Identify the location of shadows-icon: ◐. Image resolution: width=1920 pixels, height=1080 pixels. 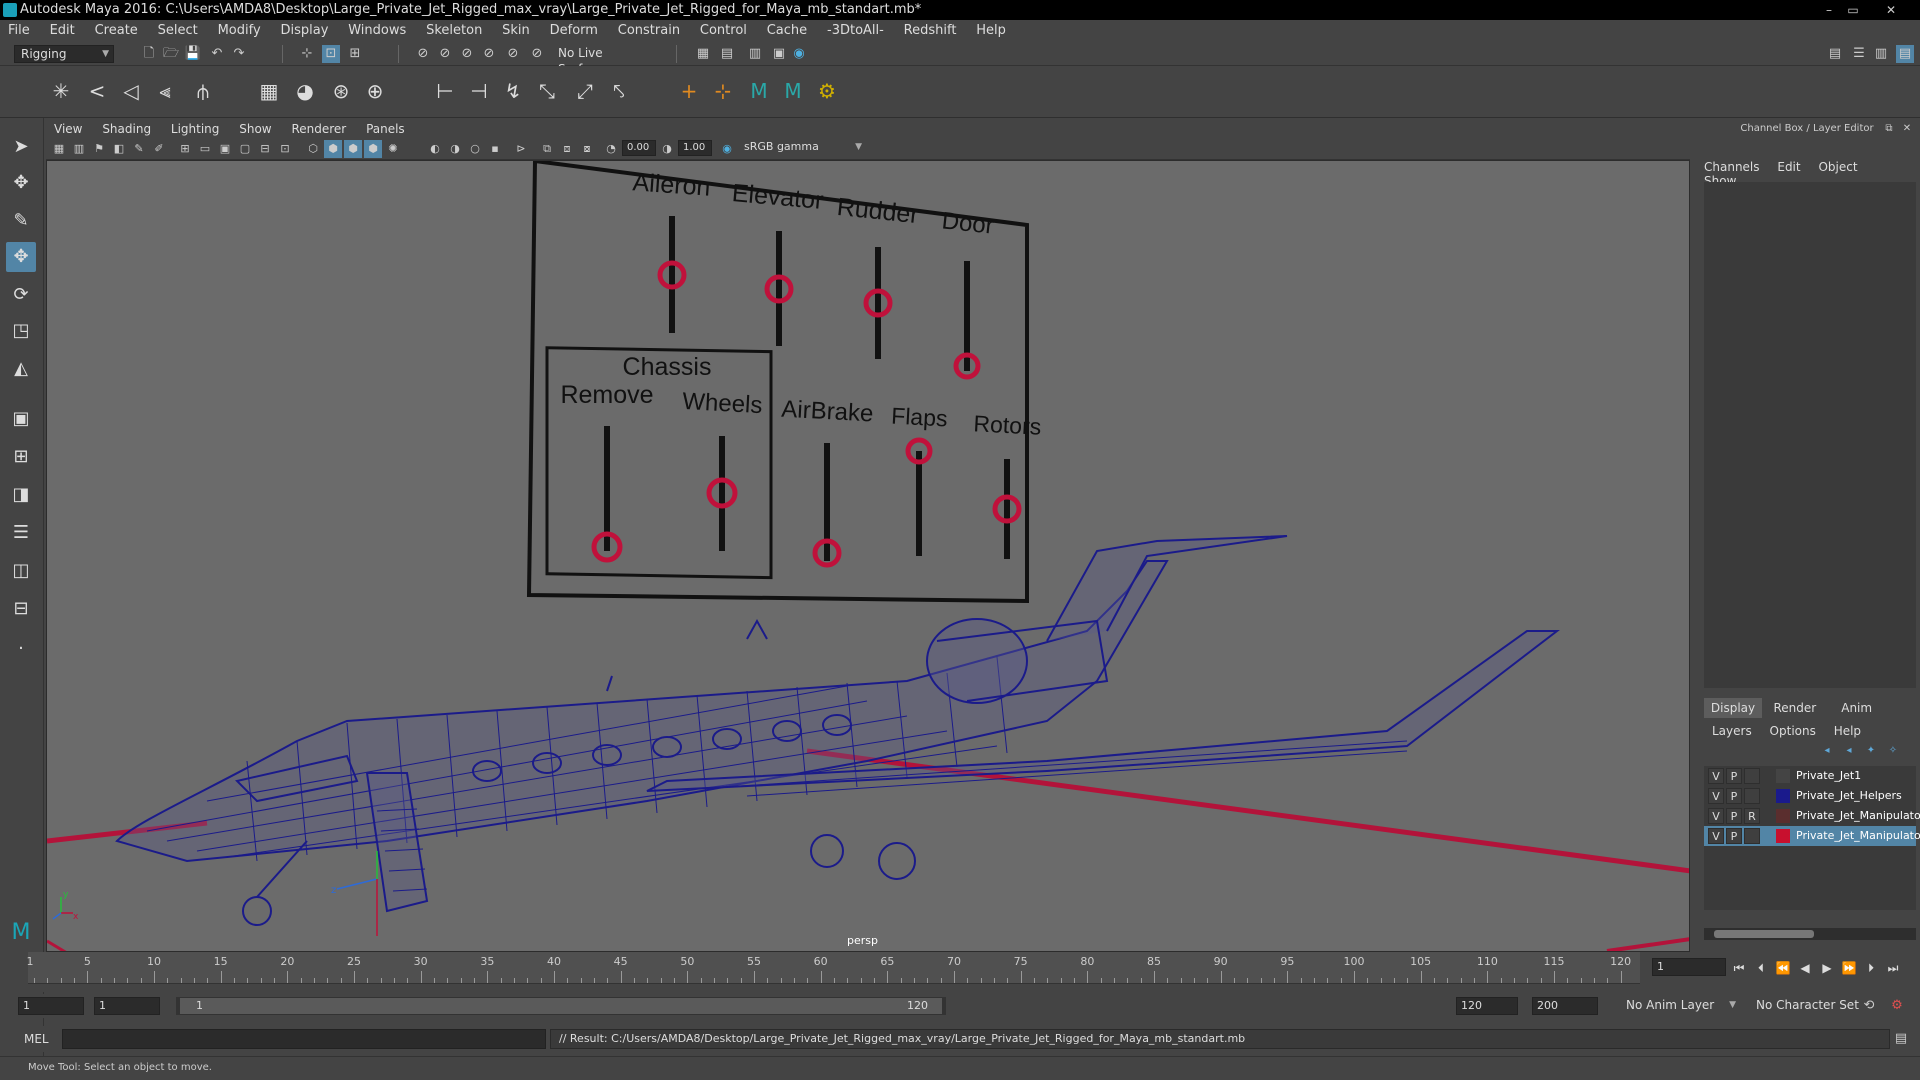
(435, 149).